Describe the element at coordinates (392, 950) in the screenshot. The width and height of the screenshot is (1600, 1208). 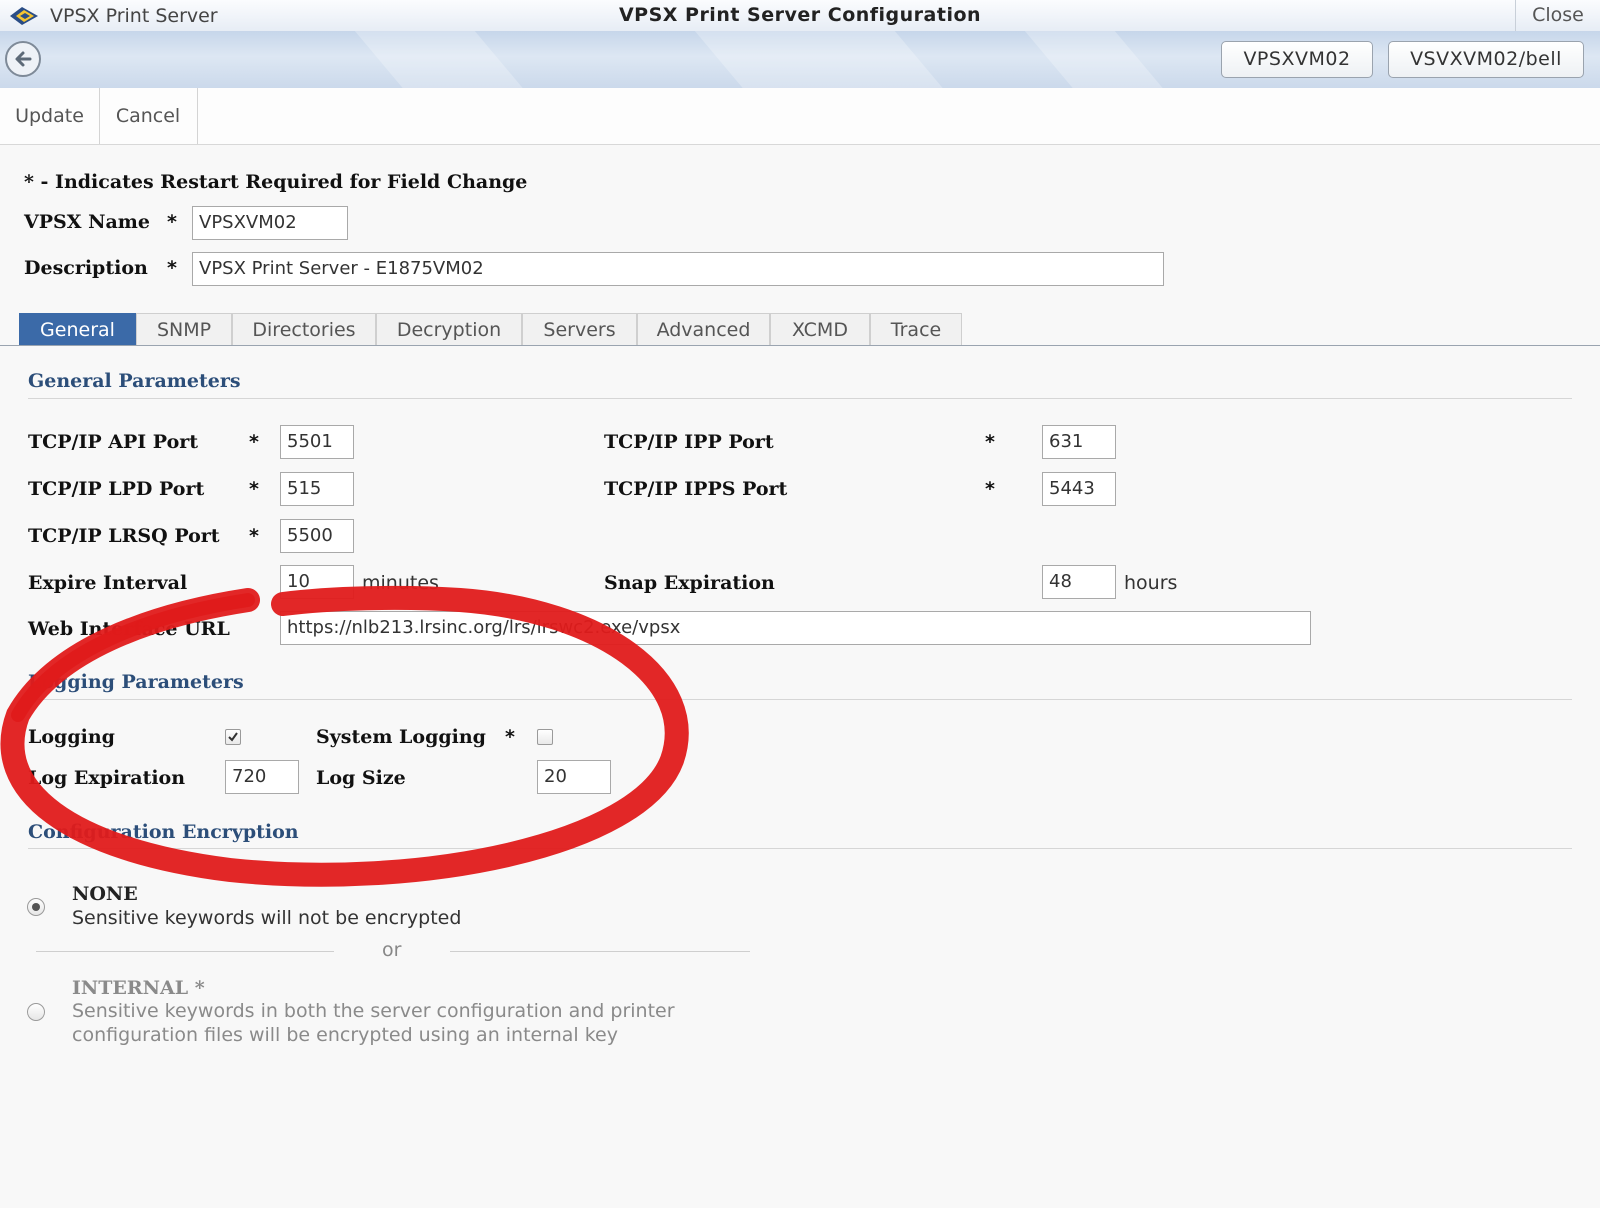
I see `or-separator: or` at that location.